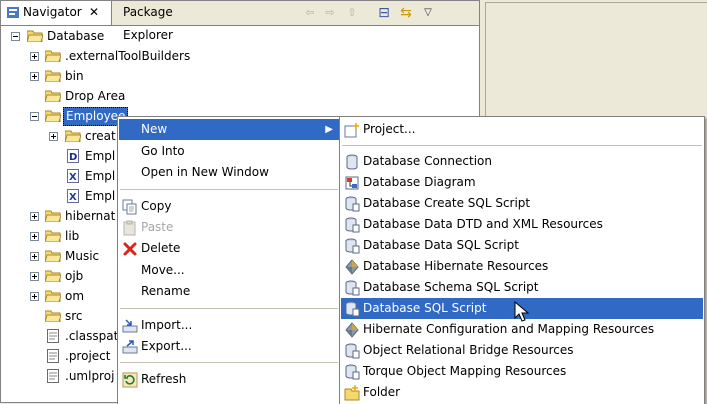  What do you see at coordinates (441, 245) in the screenshot?
I see `menu-item-label: Database Data SQL Script` at bounding box center [441, 245].